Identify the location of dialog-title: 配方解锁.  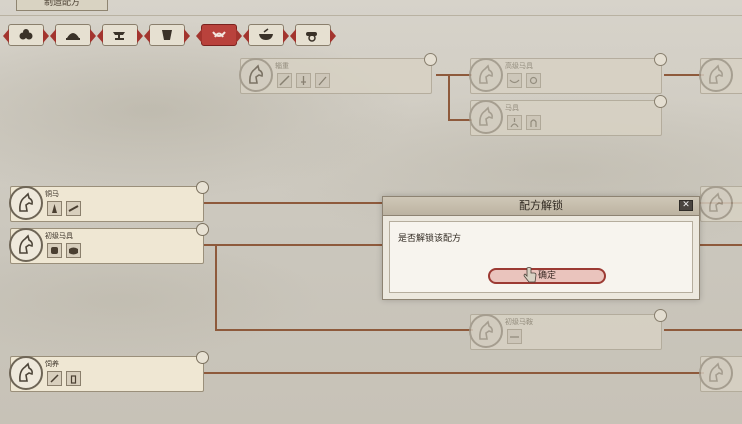
(541, 205).